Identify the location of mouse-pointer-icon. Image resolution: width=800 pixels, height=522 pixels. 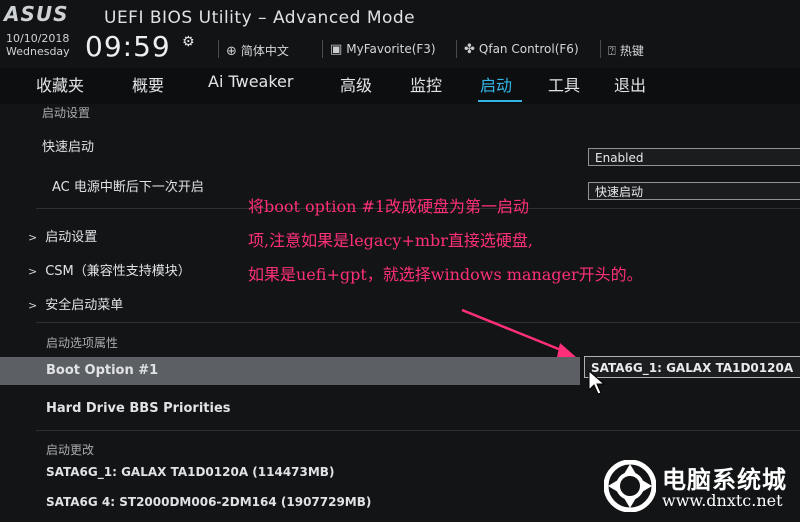
(597, 382).